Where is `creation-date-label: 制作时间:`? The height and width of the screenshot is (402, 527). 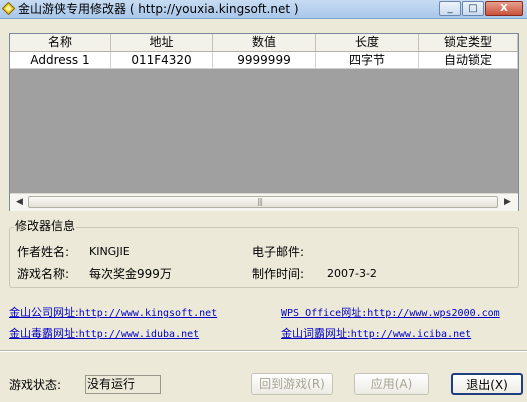
creation-date-label: 制作时间: is located at coordinates (278, 274).